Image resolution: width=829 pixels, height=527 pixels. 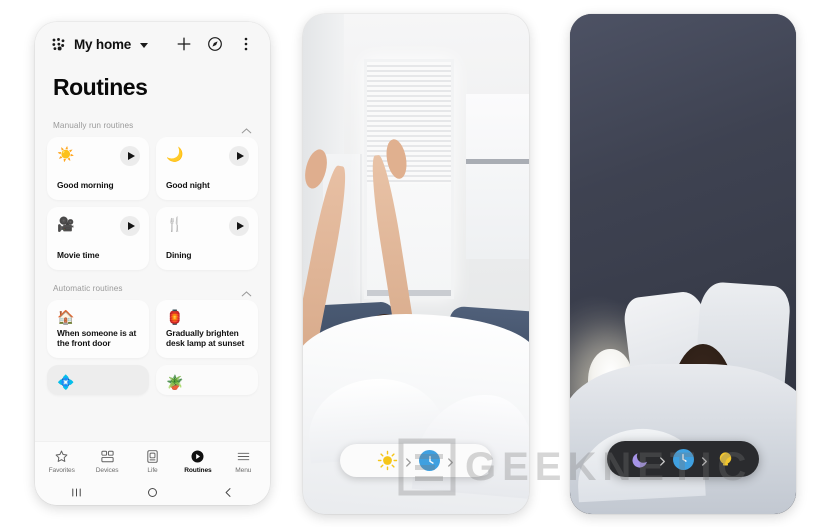 What do you see at coordinates (152, 41) in the screenshot?
I see `app-header: My home` at bounding box center [152, 41].